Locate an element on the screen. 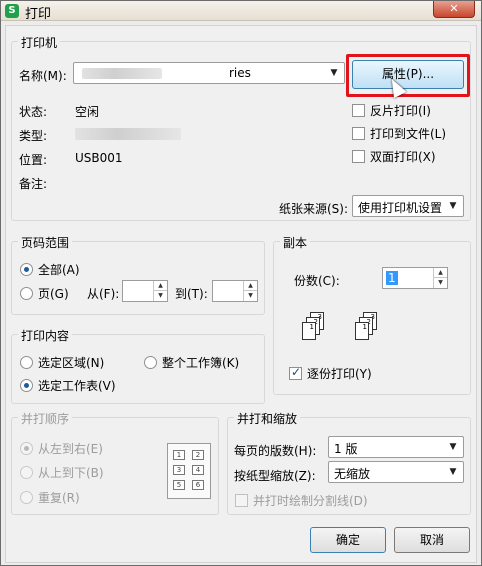 The width and height of the screenshot is (482, 566). whole-workbook-radio is located at coordinates (150, 362).